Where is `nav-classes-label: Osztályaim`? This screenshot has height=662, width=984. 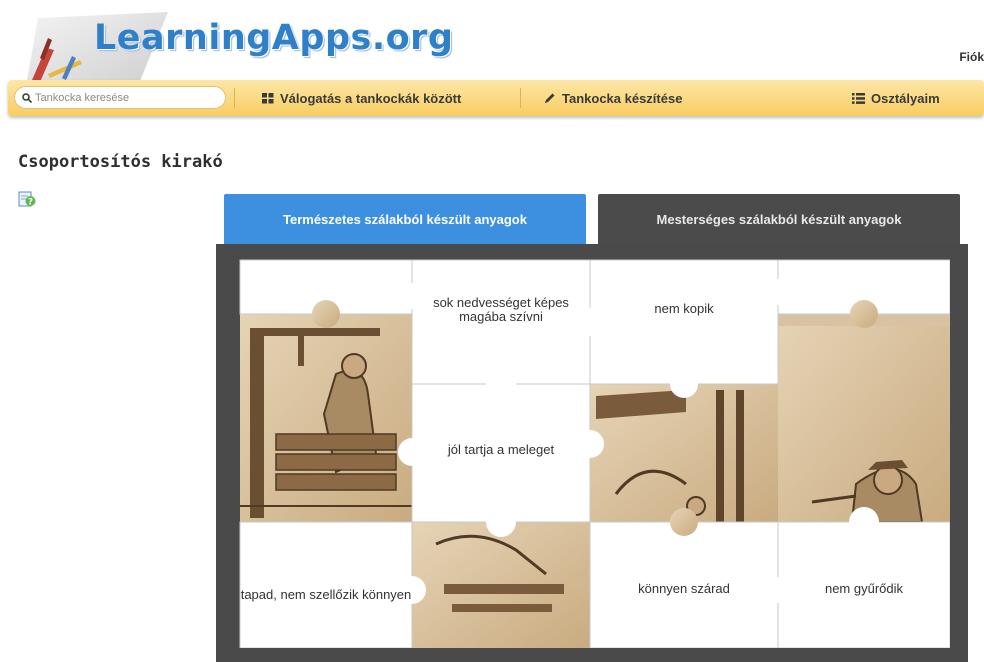 nav-classes-label: Osztályaim is located at coordinates (905, 98).